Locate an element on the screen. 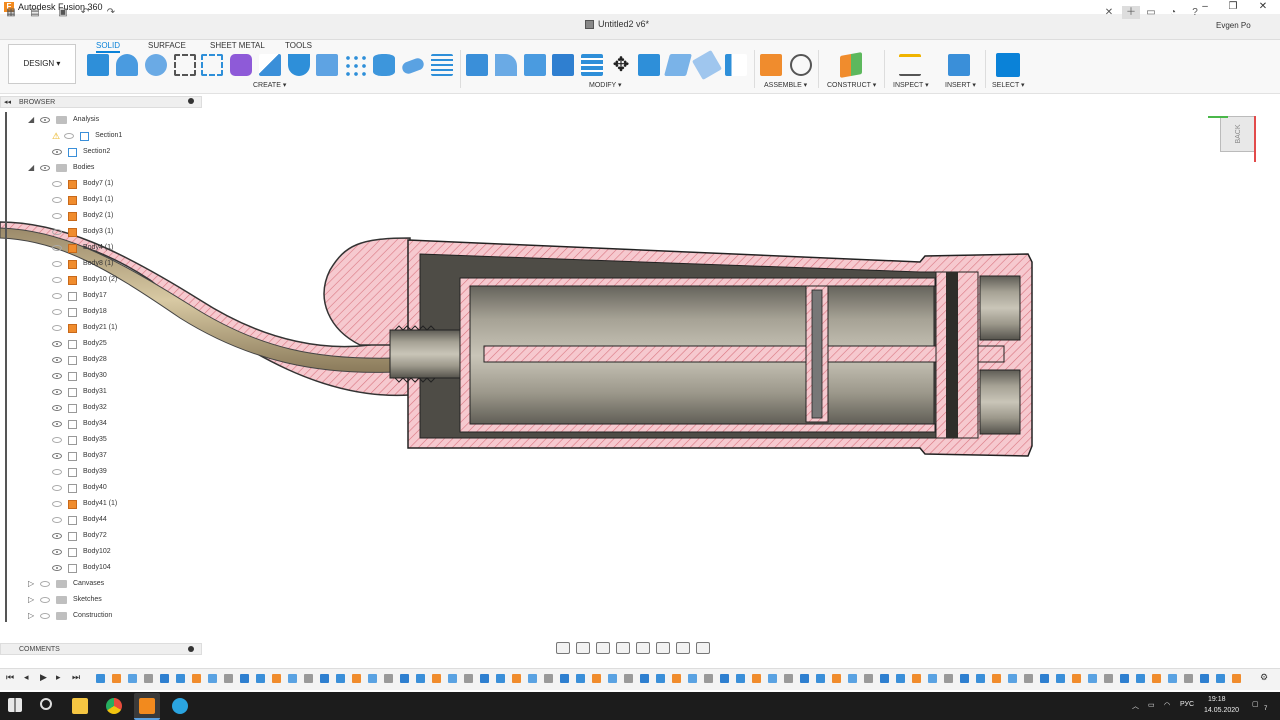 The image size is (1280, 720). undo-icon: ↶ is located at coordinates (85, 12).